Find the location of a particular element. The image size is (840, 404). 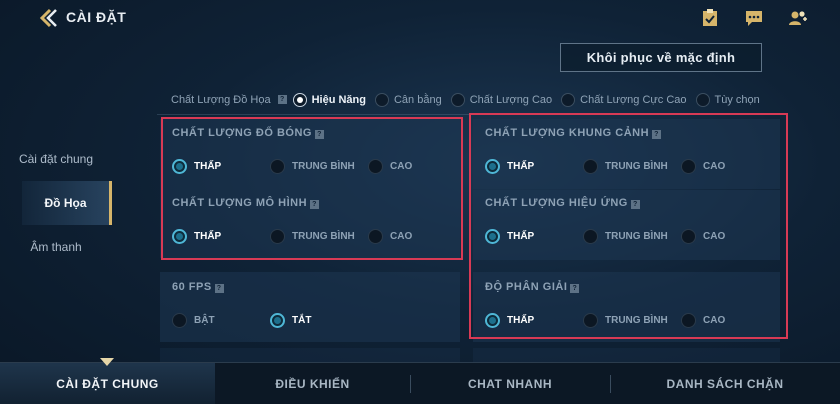

preset-option-balanced: Cân bằng is located at coordinates (408, 99).